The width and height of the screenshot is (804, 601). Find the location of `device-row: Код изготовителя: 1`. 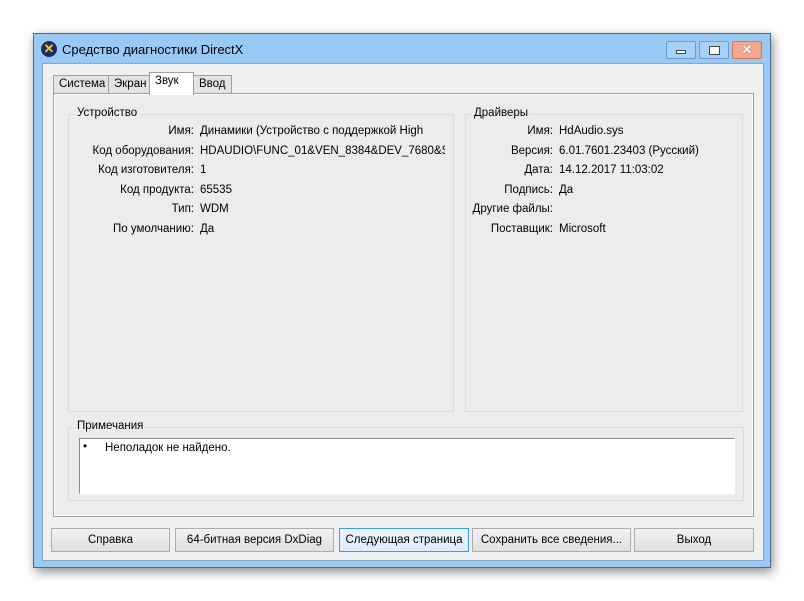

device-row: Код изготовителя: 1 is located at coordinates (137, 172).